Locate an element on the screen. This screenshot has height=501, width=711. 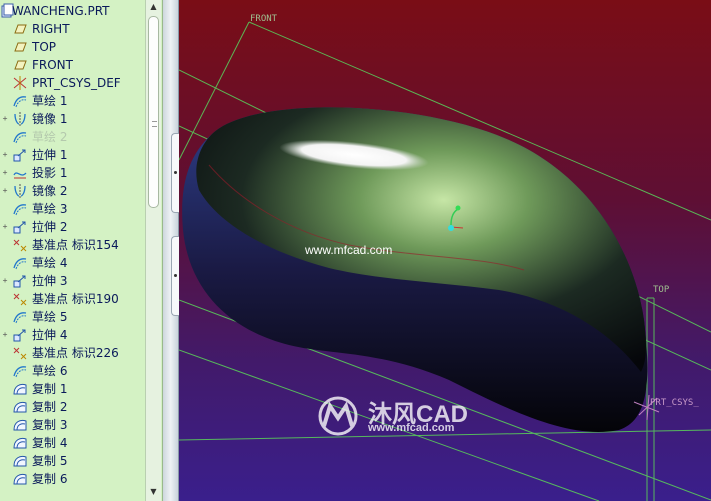
tree-item-label: 草绘 3 is located at coordinates (50, 209).